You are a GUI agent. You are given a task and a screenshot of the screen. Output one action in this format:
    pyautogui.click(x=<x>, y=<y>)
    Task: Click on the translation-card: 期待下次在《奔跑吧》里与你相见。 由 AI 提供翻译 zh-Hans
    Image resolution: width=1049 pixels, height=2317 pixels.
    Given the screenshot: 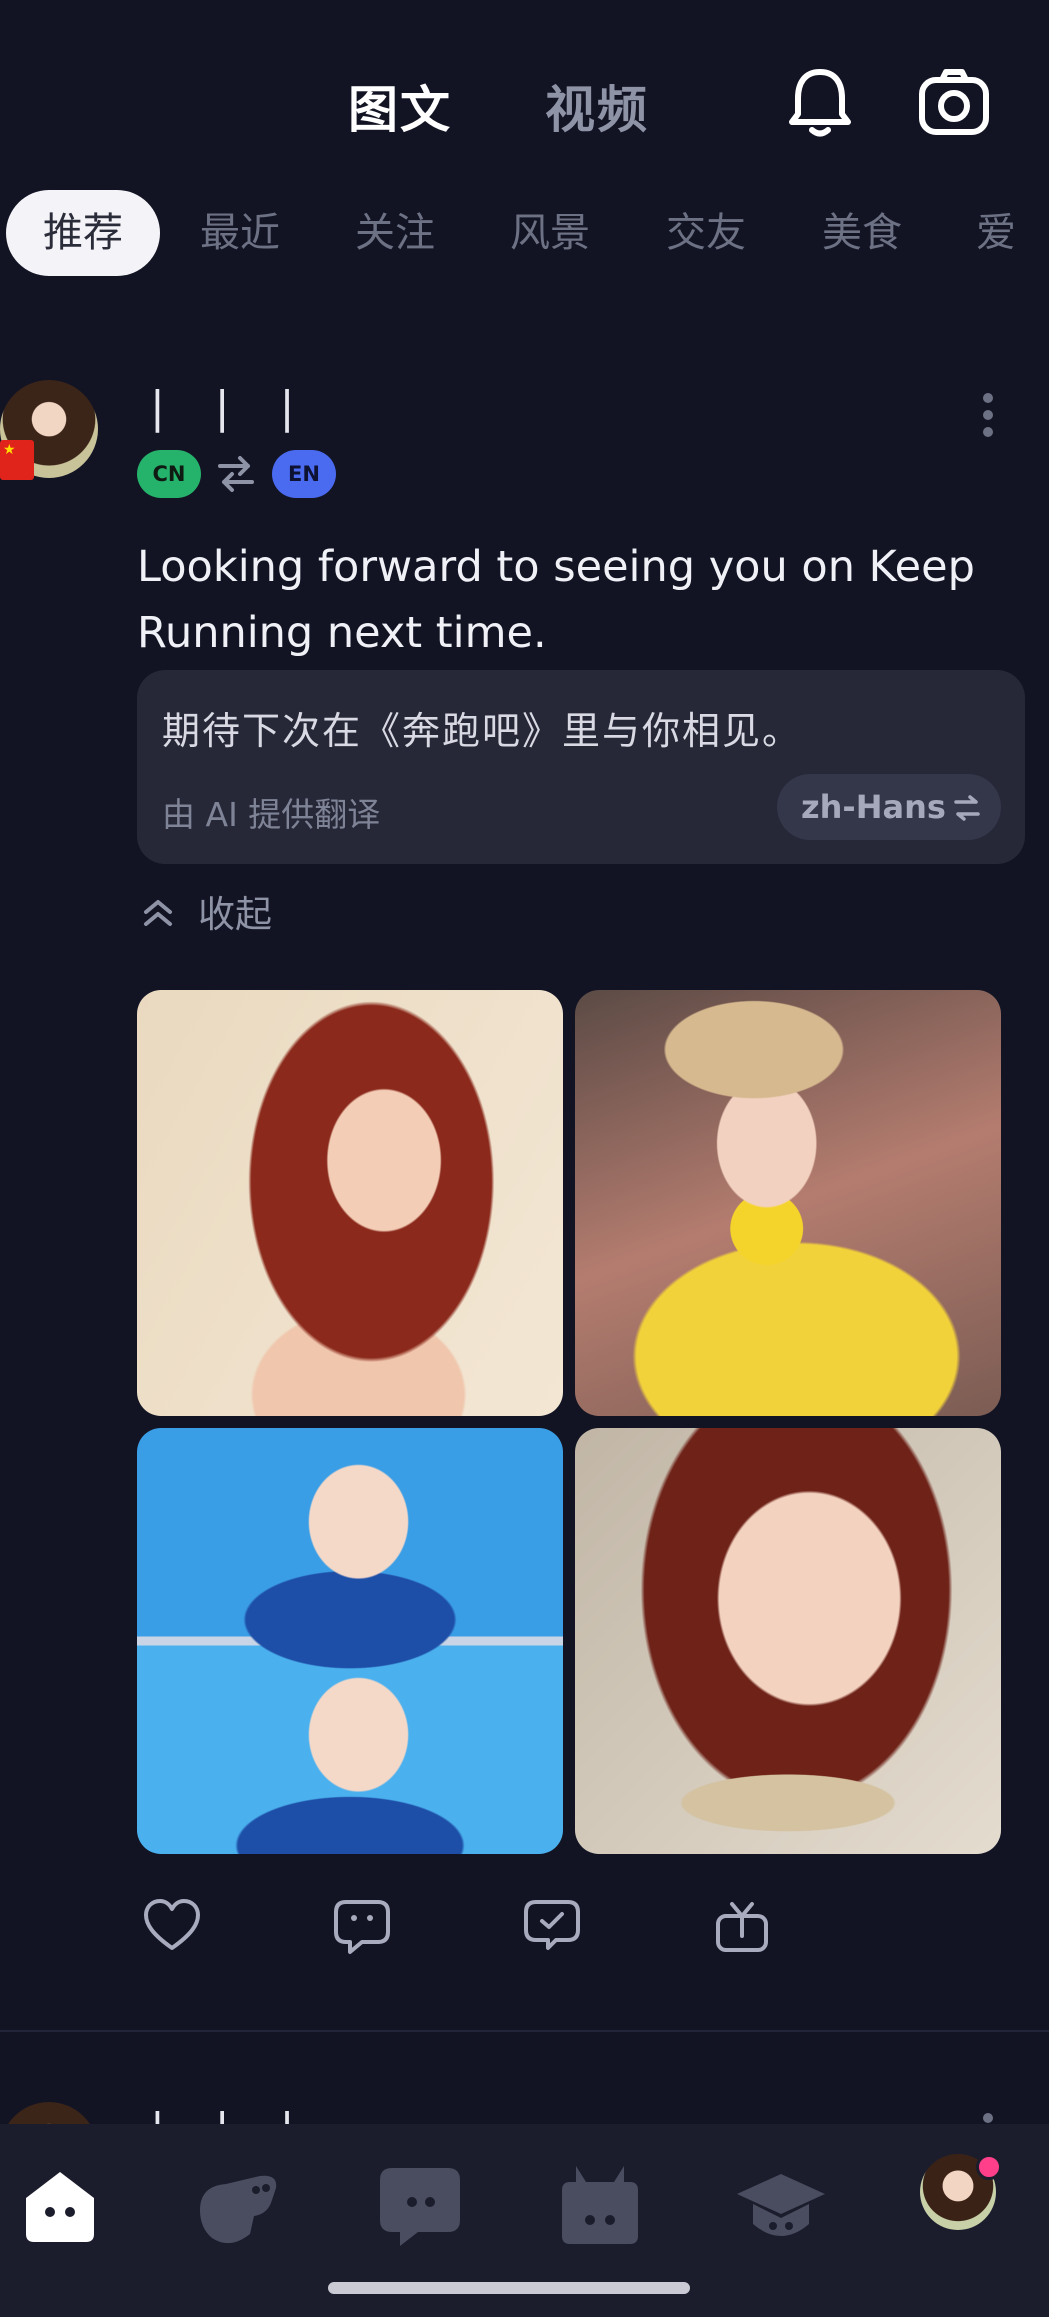 What is the action you would take?
    pyautogui.click(x=581, y=767)
    